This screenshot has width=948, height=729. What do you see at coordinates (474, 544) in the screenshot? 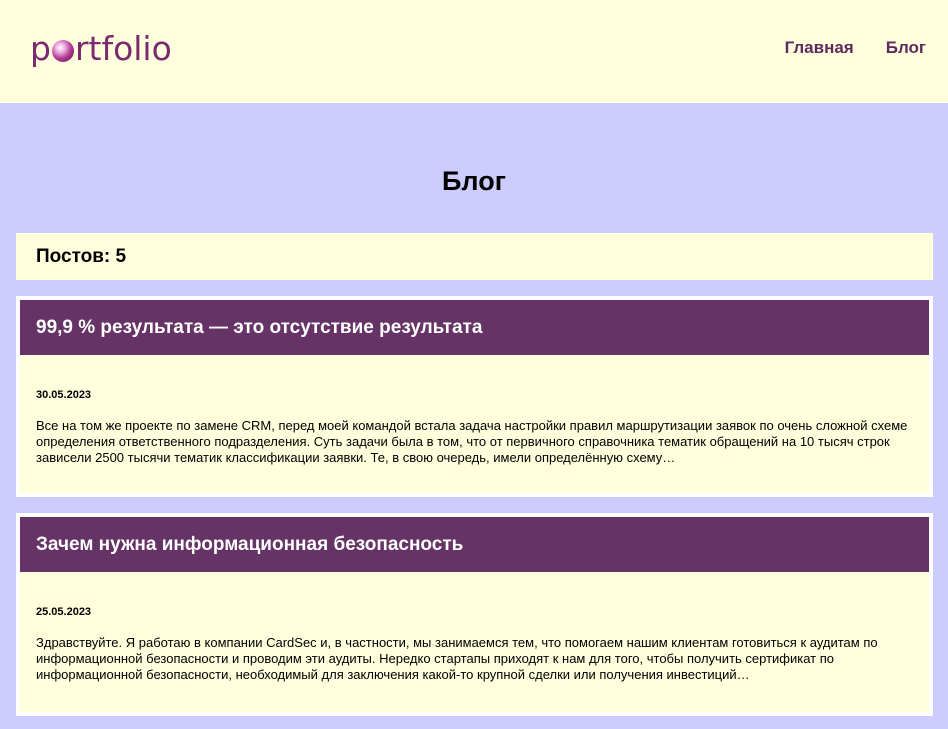
I see `post-title-link: Зачем нужна информационная безопасность` at bounding box center [474, 544].